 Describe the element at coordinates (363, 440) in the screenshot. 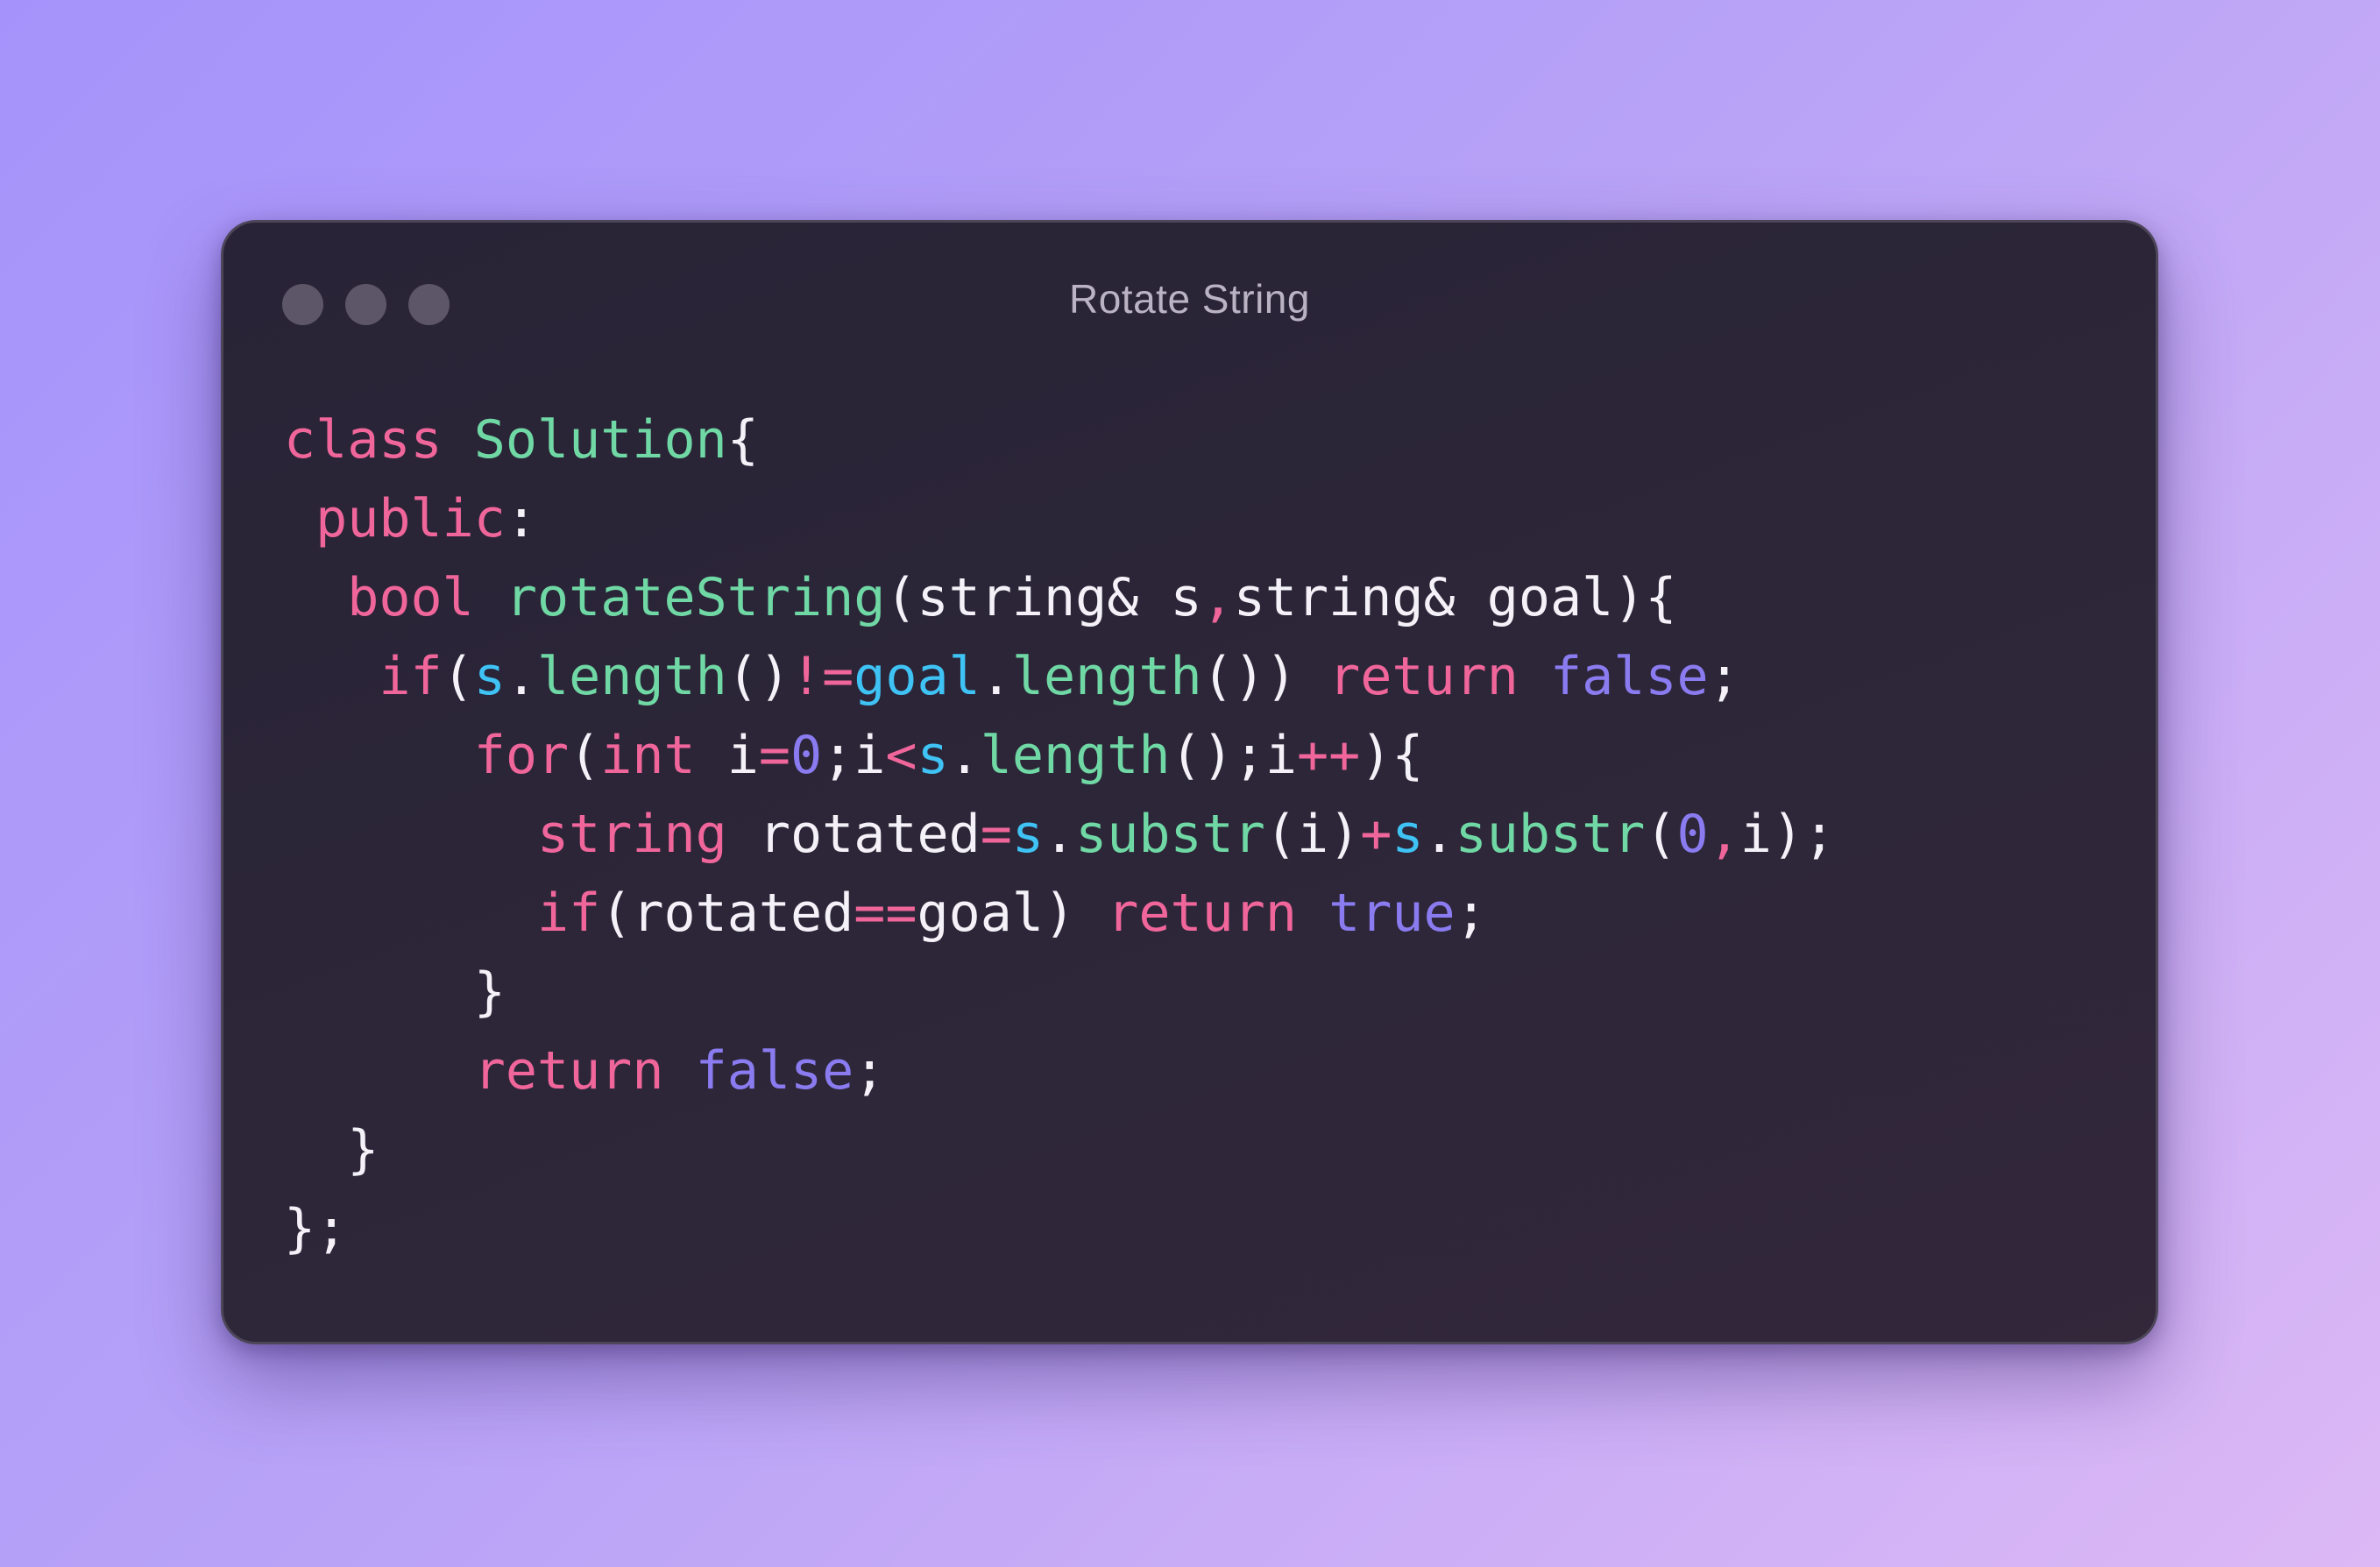

I see `keyword-token: class` at that location.